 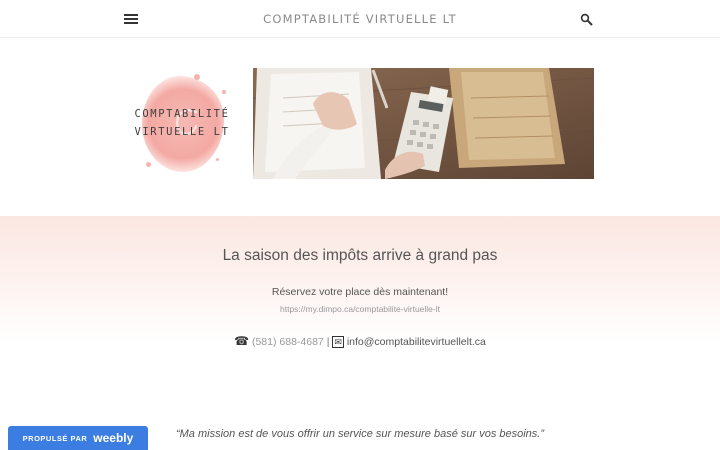 I want to click on desk-calculator-photo, so click(x=423, y=123).